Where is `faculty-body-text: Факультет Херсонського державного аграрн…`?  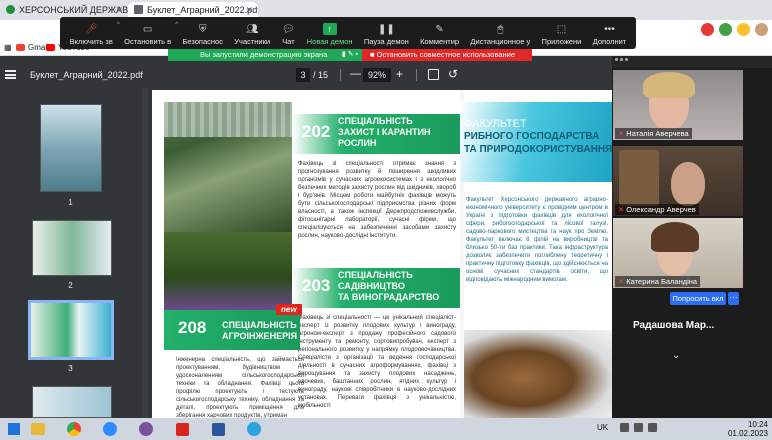
faculty-body-text: Факультет Херсонського державного аграрн… is located at coordinates (537, 240).